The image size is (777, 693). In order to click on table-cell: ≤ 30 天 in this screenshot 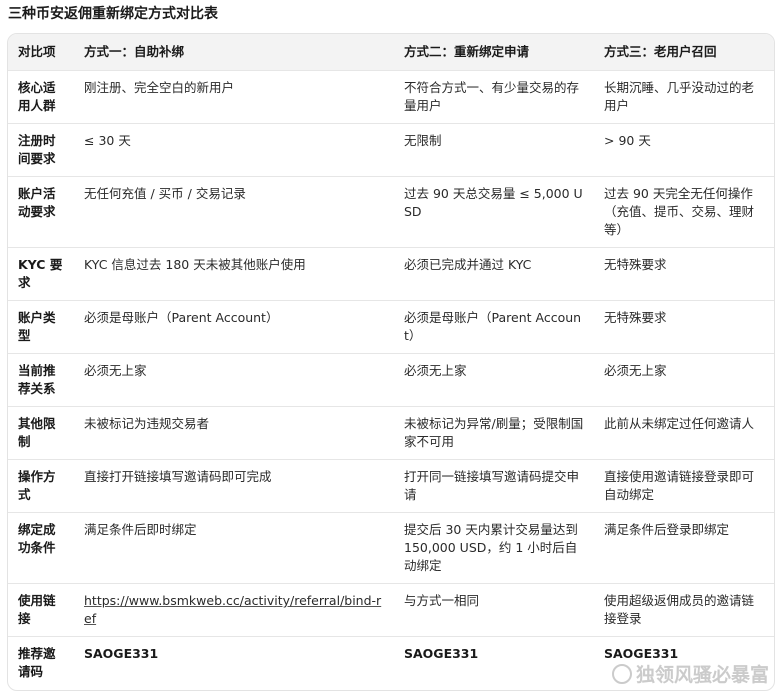, I will do `click(234, 150)`.